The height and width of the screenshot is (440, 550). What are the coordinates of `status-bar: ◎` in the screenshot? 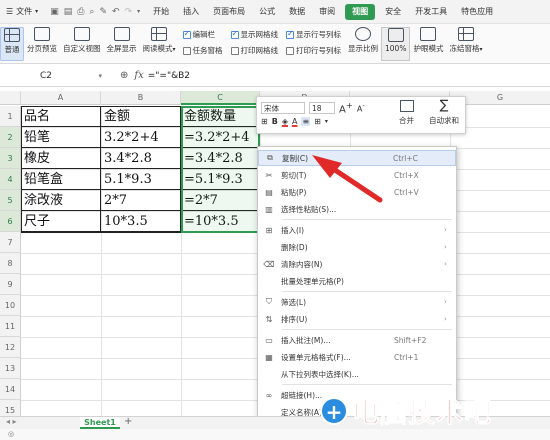 It's located at (275, 434).